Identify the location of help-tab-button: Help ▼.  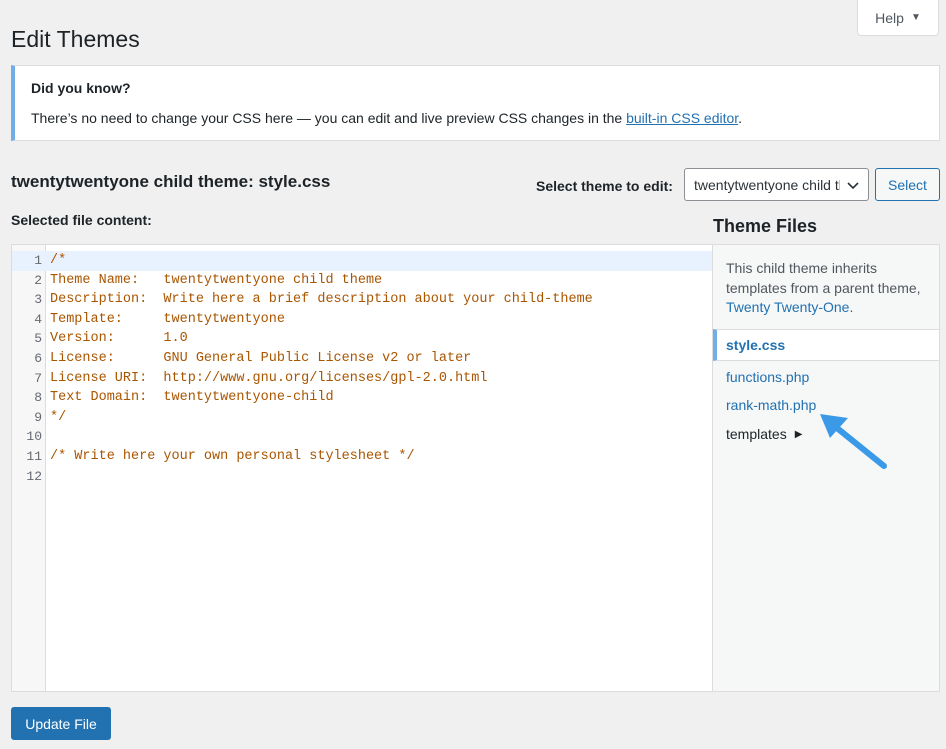
(898, 18).